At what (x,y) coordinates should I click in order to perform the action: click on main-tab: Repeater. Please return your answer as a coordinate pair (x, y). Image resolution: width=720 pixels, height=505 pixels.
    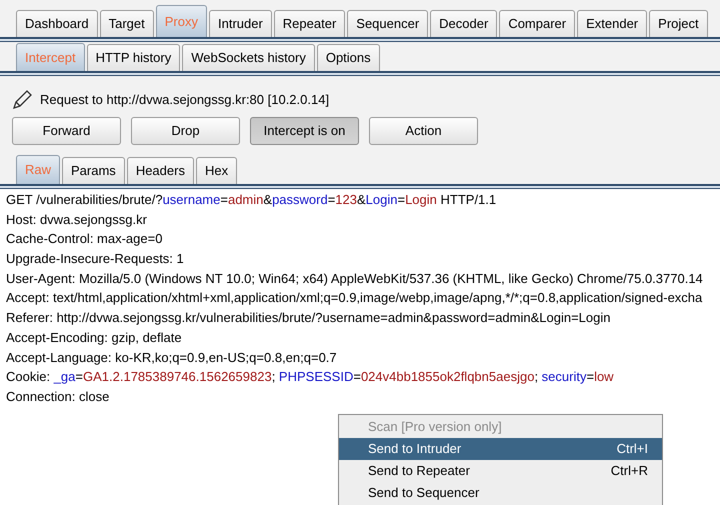
    Looking at the image, I should click on (310, 23).